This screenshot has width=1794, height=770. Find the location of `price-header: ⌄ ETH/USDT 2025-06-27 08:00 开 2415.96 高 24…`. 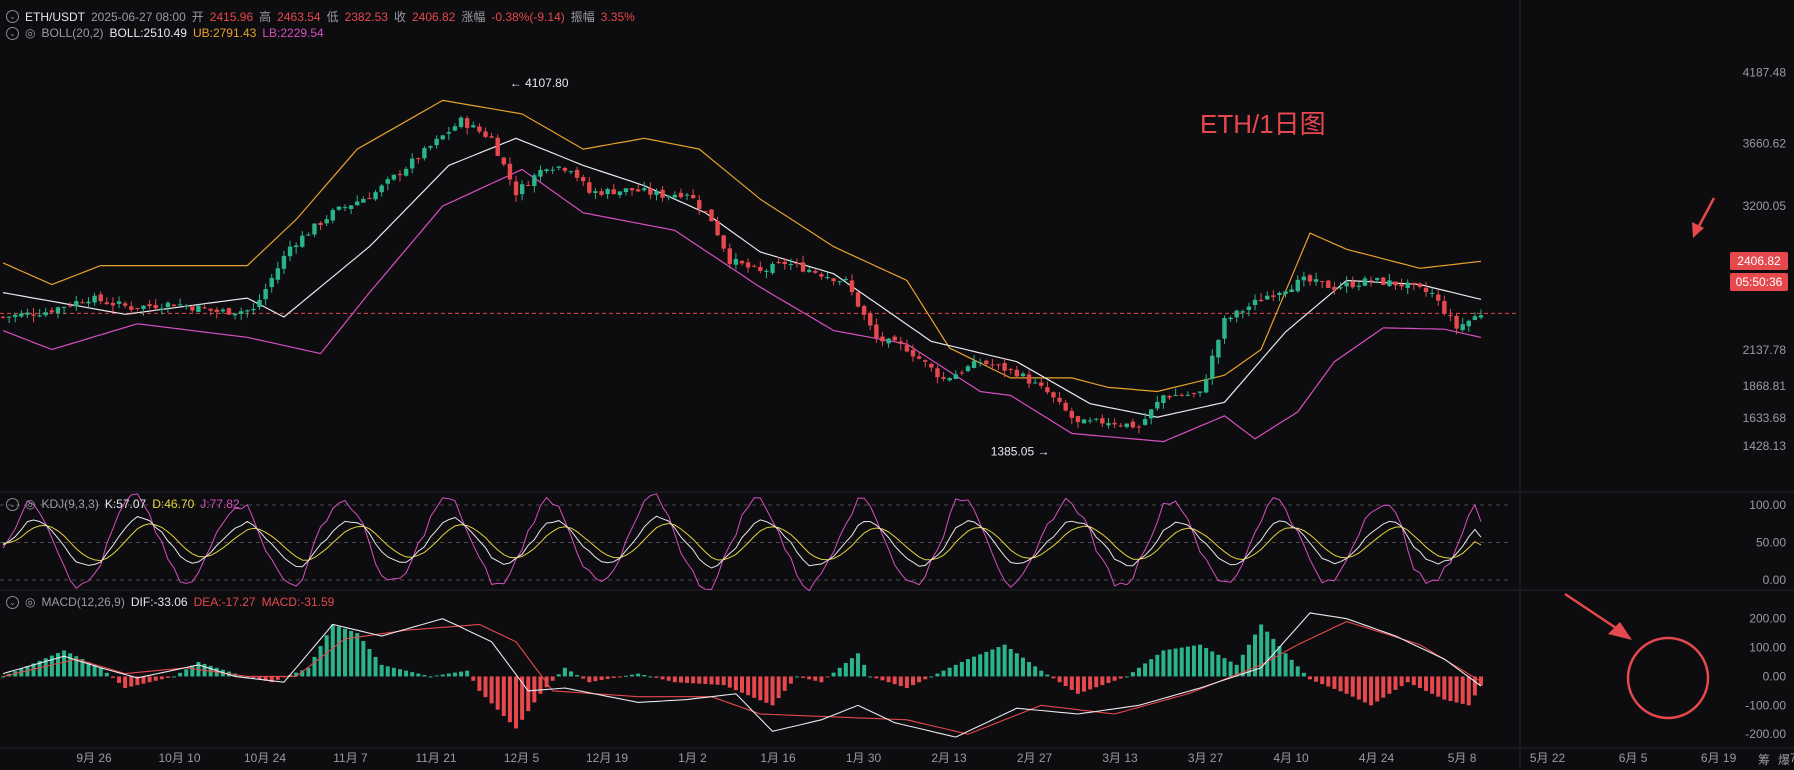

price-header: ⌄ ETH/USDT 2025-06-27 08:00 开 2415.96 高 24… is located at coordinates (320, 16).